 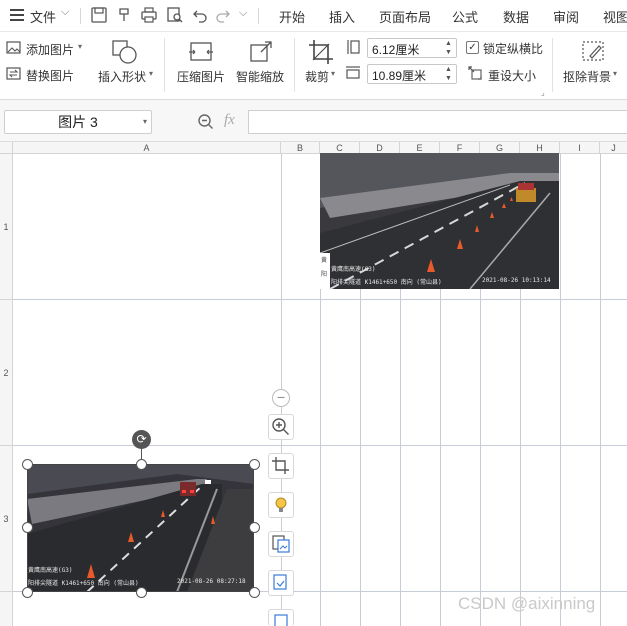 I want to click on zoom-in-tool, so click(x=281, y=427).